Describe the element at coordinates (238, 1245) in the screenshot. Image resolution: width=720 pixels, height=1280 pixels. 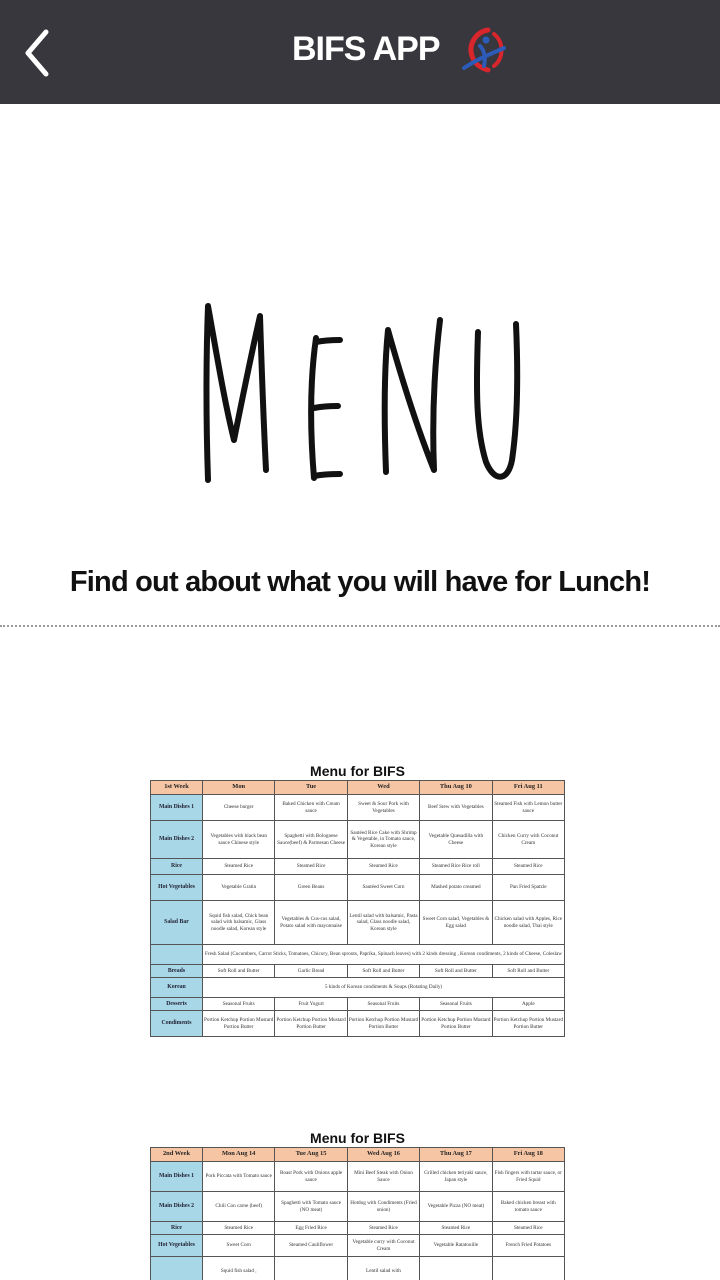
I see `menu-cell: Sweet Corn` at that location.